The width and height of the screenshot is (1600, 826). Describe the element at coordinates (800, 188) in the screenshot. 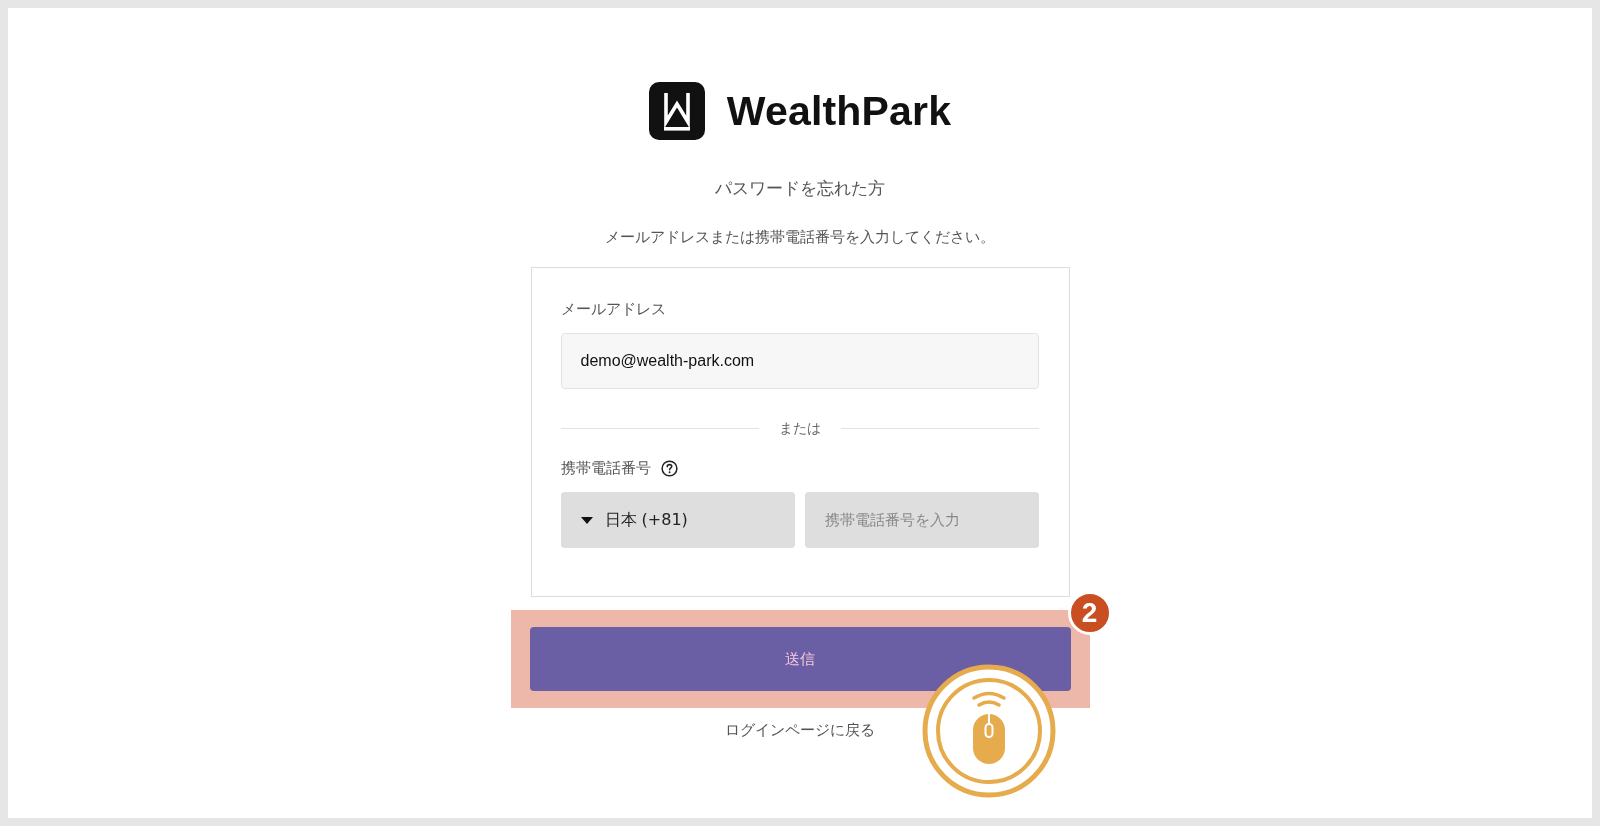

I see `page-title: パスワードを忘れた方` at that location.